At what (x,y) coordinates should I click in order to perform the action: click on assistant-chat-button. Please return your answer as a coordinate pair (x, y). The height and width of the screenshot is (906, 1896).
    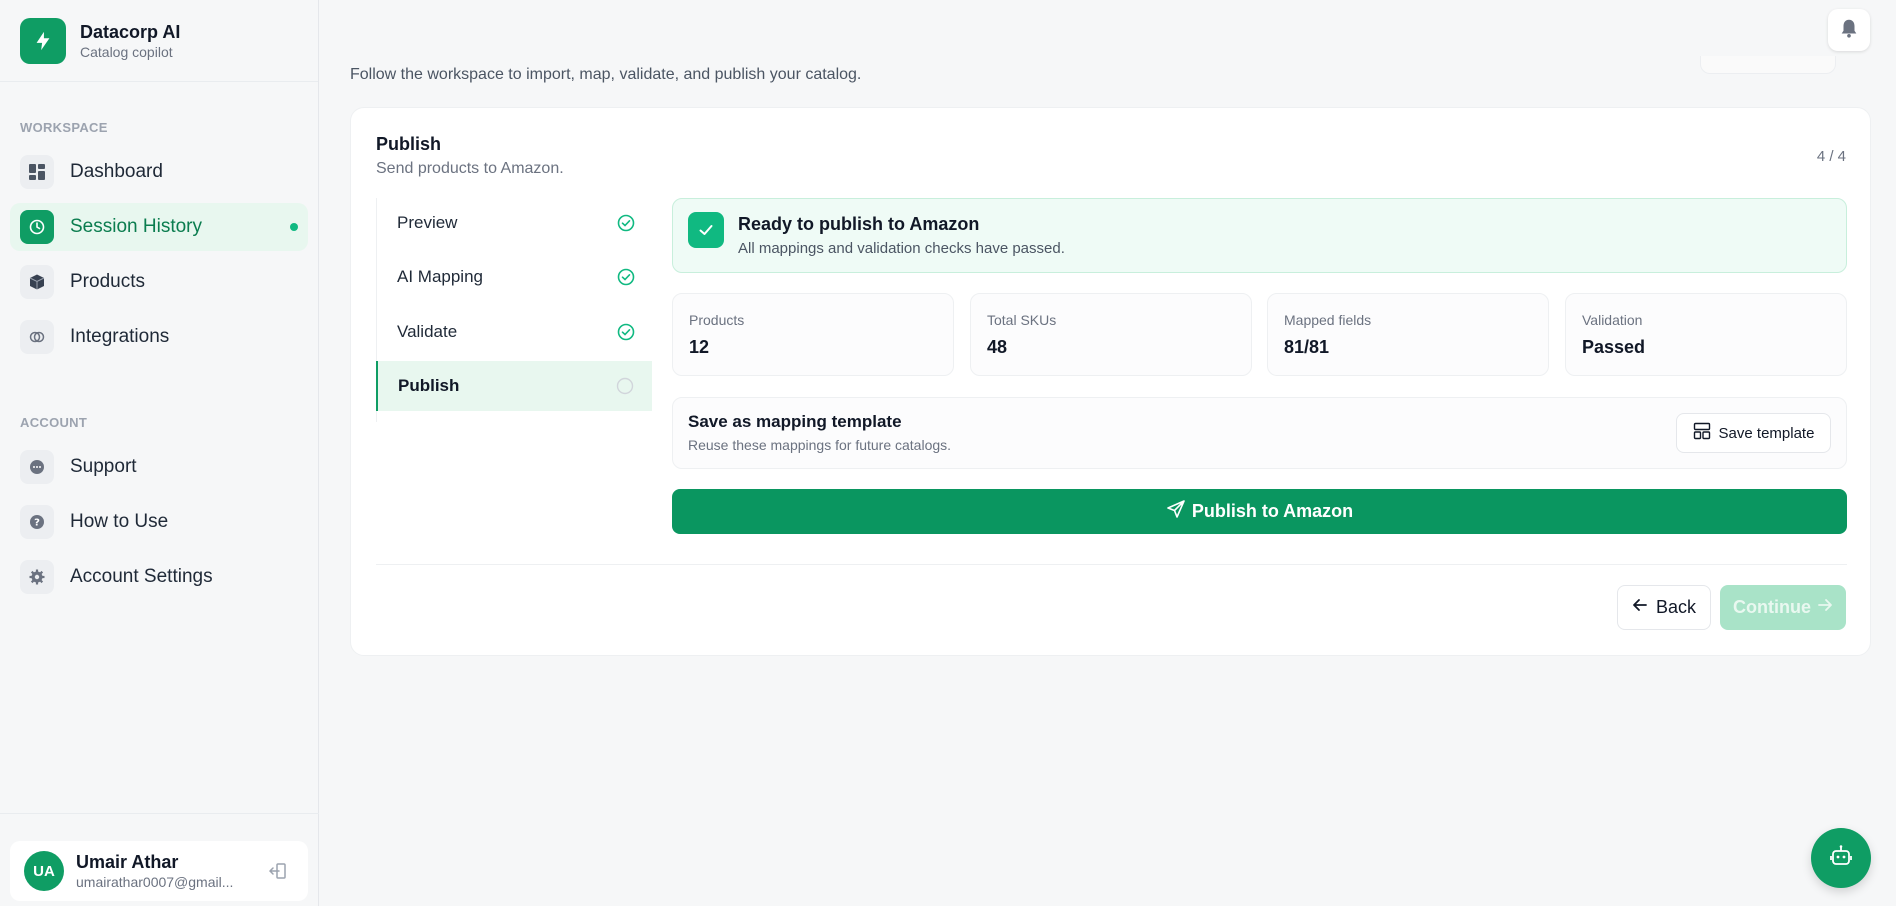
    Looking at the image, I should click on (1841, 858).